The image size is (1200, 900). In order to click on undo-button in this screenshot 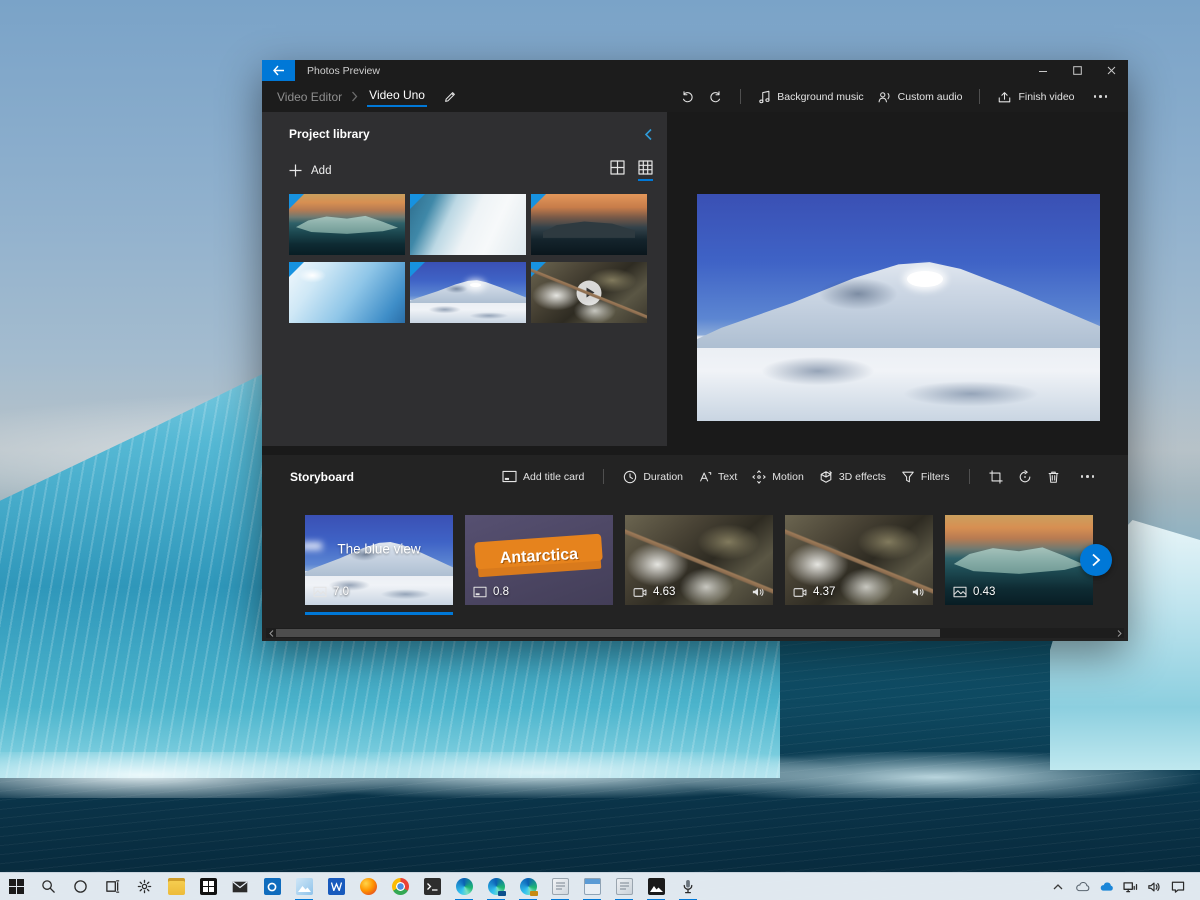, I will do `click(687, 97)`.